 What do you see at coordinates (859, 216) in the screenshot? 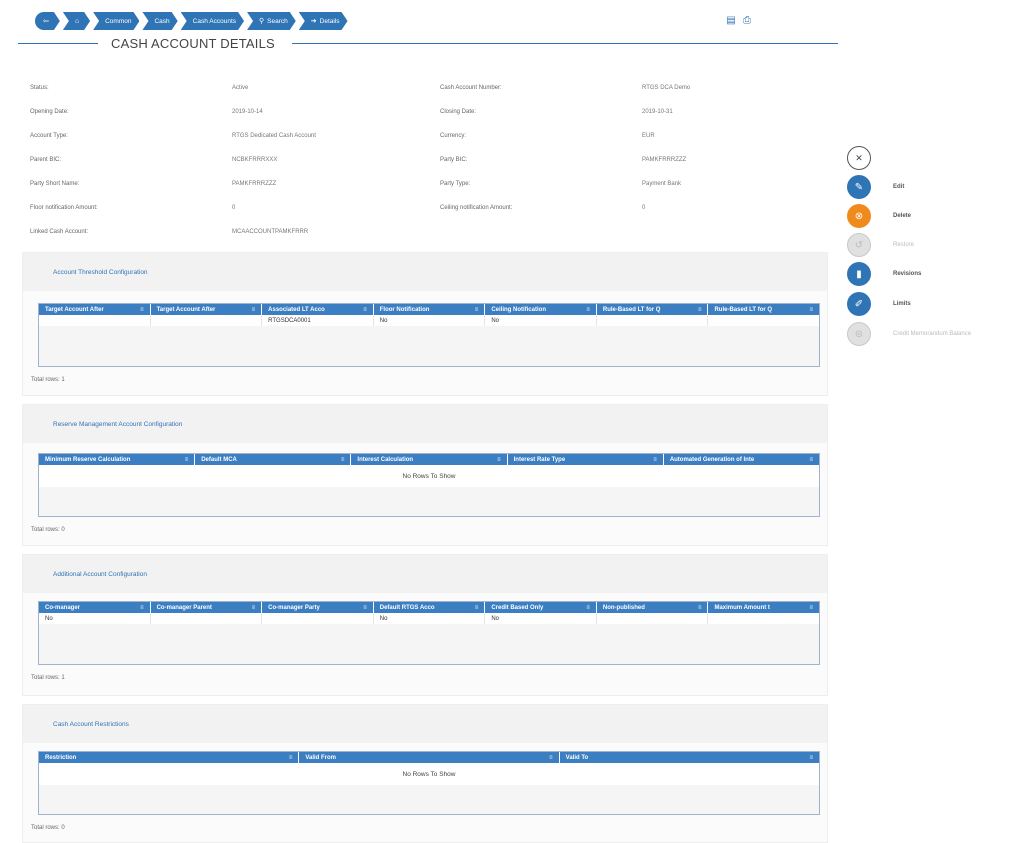
I see `delete-icon: ⊗` at bounding box center [859, 216].